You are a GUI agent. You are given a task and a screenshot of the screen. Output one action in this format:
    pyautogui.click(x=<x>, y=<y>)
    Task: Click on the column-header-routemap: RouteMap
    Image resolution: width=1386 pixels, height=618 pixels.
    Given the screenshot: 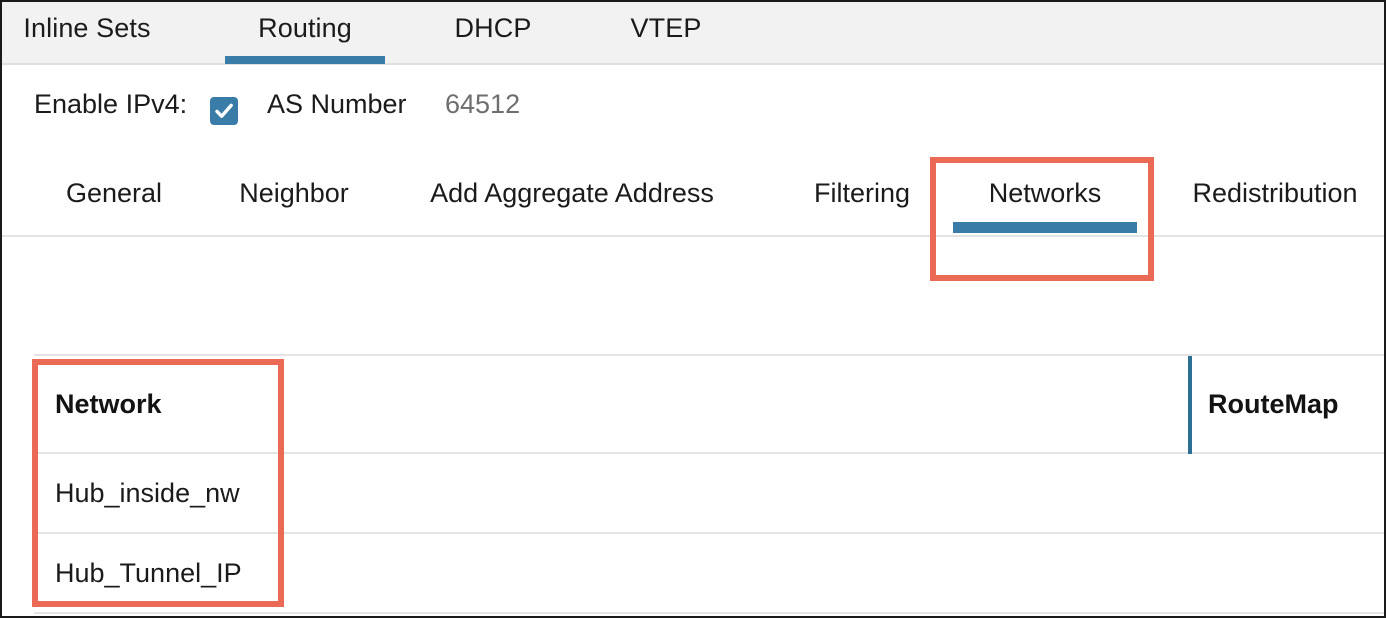 What is the action you would take?
    pyautogui.click(x=1286, y=404)
    